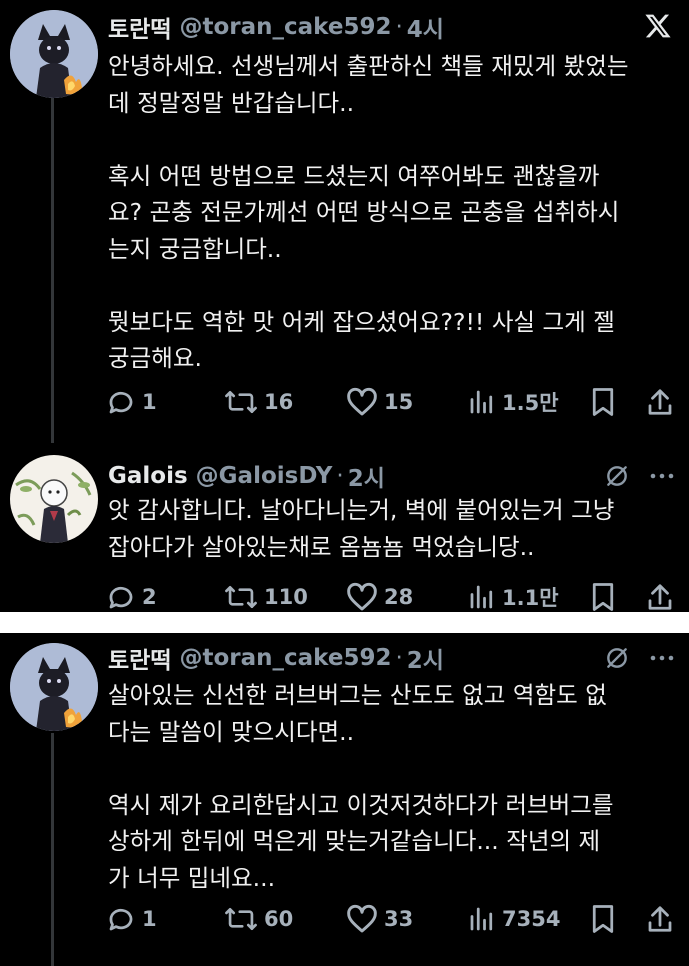 The height and width of the screenshot is (966, 689). I want to click on text-line: 잡아다가 살아있는채로 옴뇸뇸 먹었습니당.., so click(321, 546).